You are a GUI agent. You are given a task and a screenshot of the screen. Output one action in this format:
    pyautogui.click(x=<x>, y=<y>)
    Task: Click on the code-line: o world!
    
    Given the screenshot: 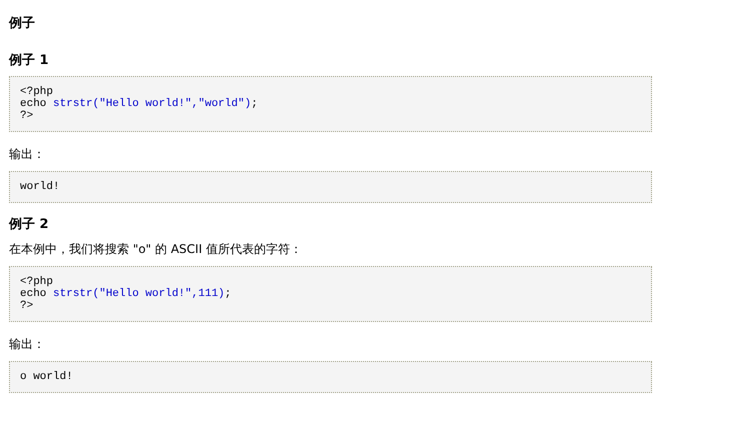 What is the action you would take?
    pyautogui.click(x=46, y=377)
    